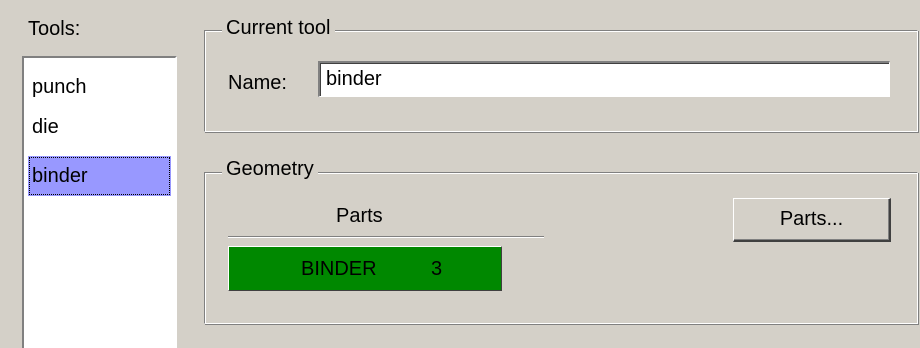 The width and height of the screenshot is (920, 348). Describe the element at coordinates (359, 216) in the screenshot. I see `parts-column-header: Parts` at that location.